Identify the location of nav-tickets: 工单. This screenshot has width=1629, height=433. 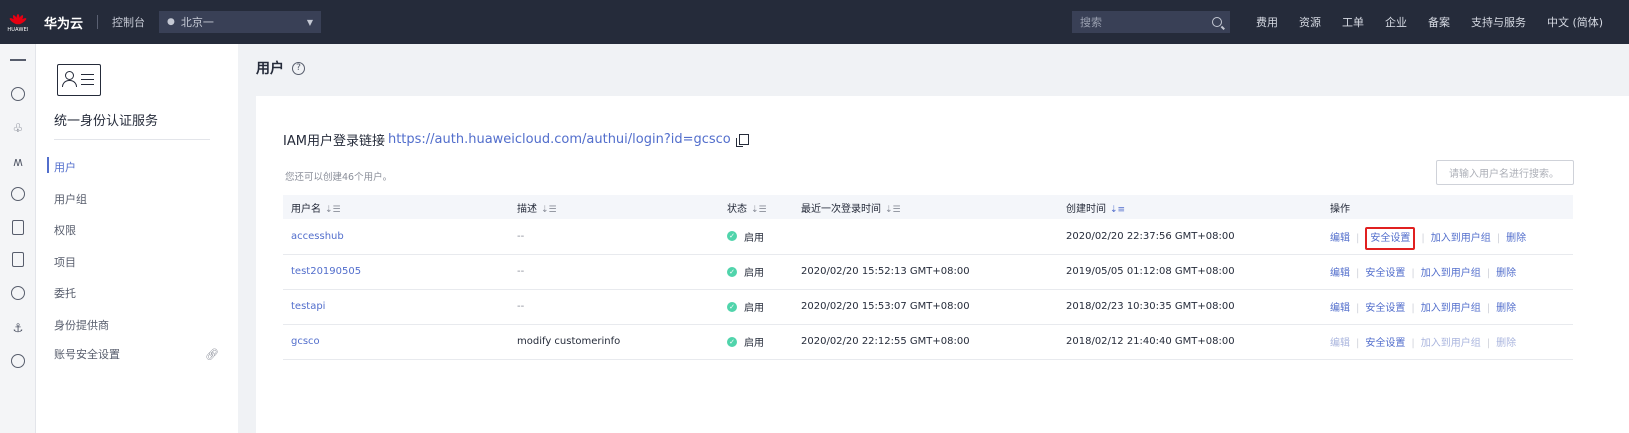
(1353, 22).